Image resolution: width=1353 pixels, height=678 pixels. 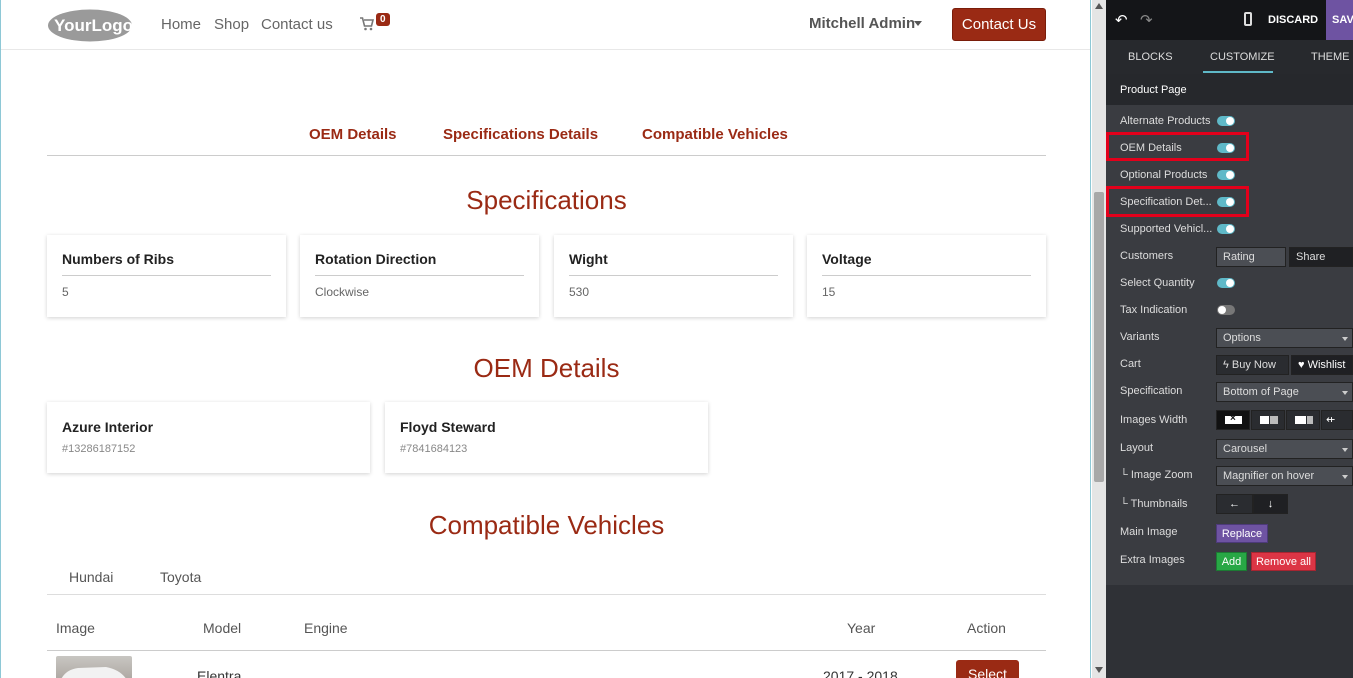 What do you see at coordinates (1156, 475) in the screenshot?
I see `option-label: └ Image Zoom` at bounding box center [1156, 475].